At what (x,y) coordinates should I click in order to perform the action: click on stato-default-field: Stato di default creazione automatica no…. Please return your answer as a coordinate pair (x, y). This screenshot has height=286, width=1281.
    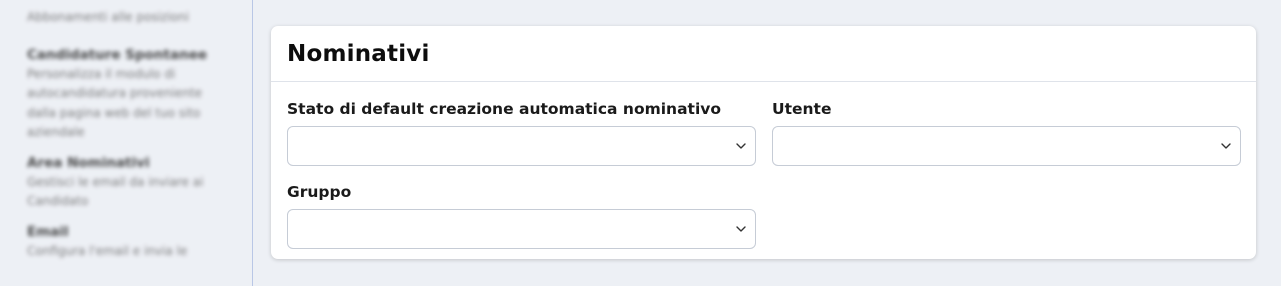
    Looking at the image, I should click on (521, 132).